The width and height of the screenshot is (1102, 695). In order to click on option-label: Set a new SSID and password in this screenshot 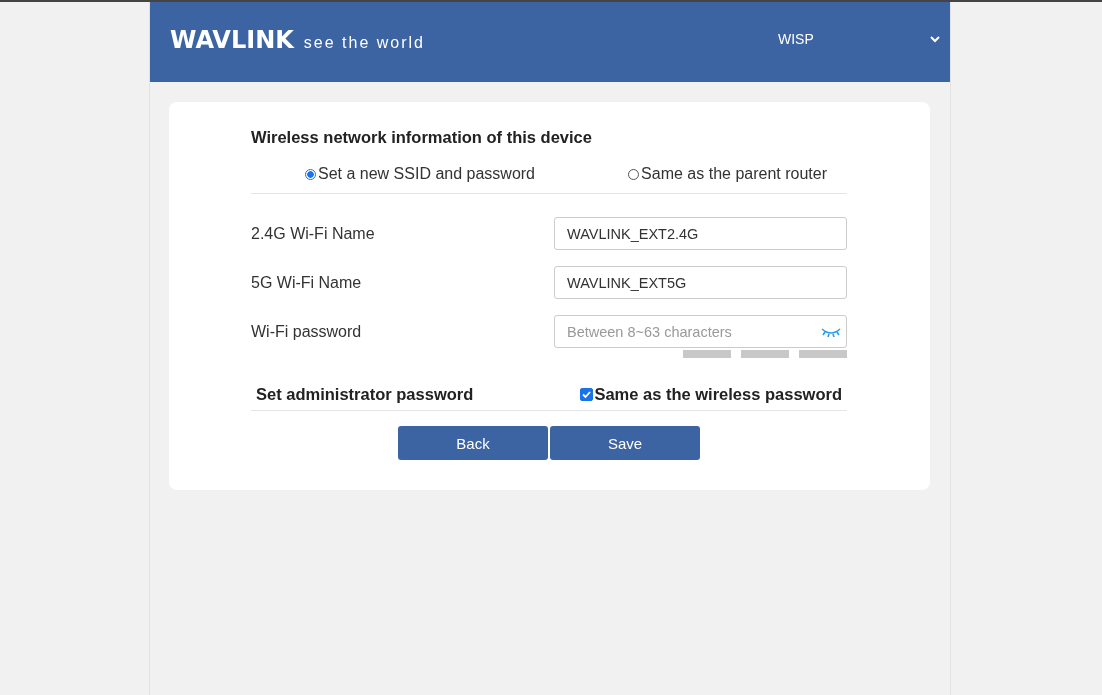, I will do `click(426, 174)`.